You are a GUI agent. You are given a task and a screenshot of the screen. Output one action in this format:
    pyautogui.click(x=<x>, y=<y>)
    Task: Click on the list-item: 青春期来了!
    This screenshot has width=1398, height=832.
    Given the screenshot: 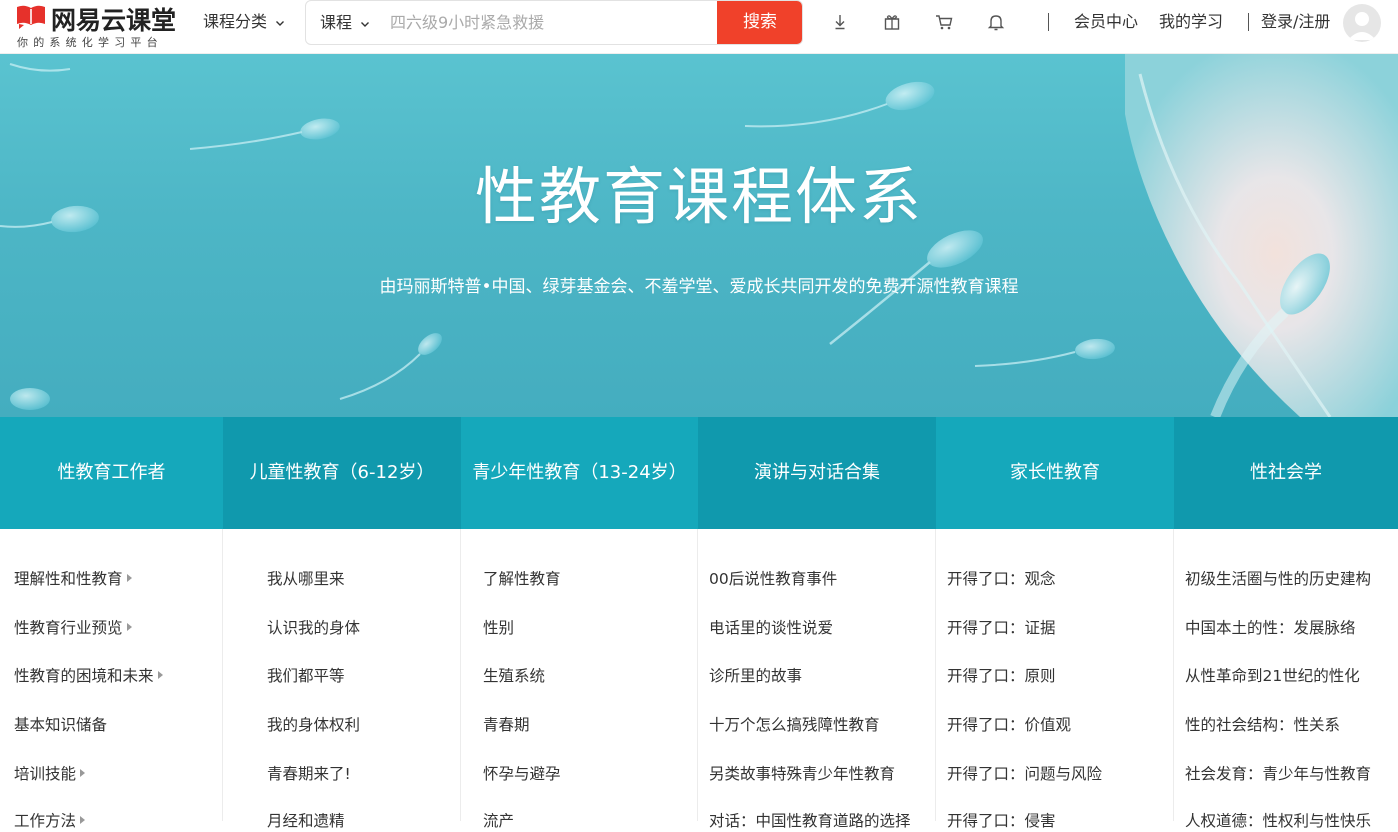 What is the action you would take?
    pyautogui.click(x=309, y=774)
    